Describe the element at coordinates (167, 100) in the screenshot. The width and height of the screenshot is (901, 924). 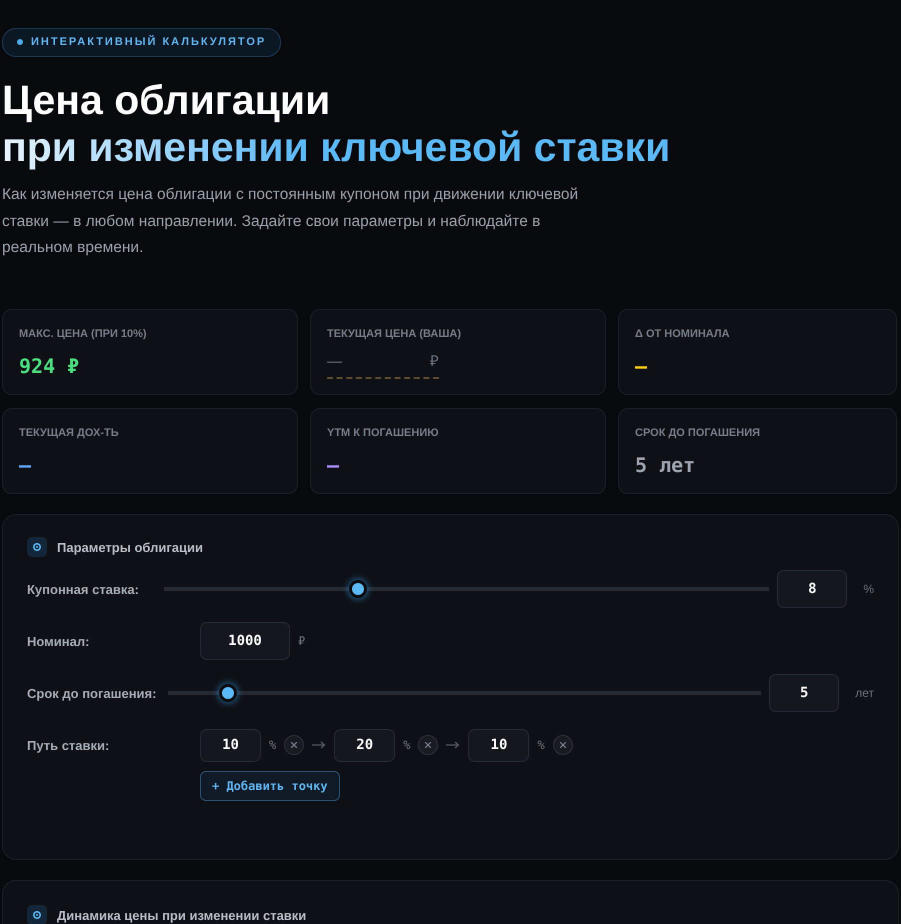
I see `page-title: Цена облигации` at that location.